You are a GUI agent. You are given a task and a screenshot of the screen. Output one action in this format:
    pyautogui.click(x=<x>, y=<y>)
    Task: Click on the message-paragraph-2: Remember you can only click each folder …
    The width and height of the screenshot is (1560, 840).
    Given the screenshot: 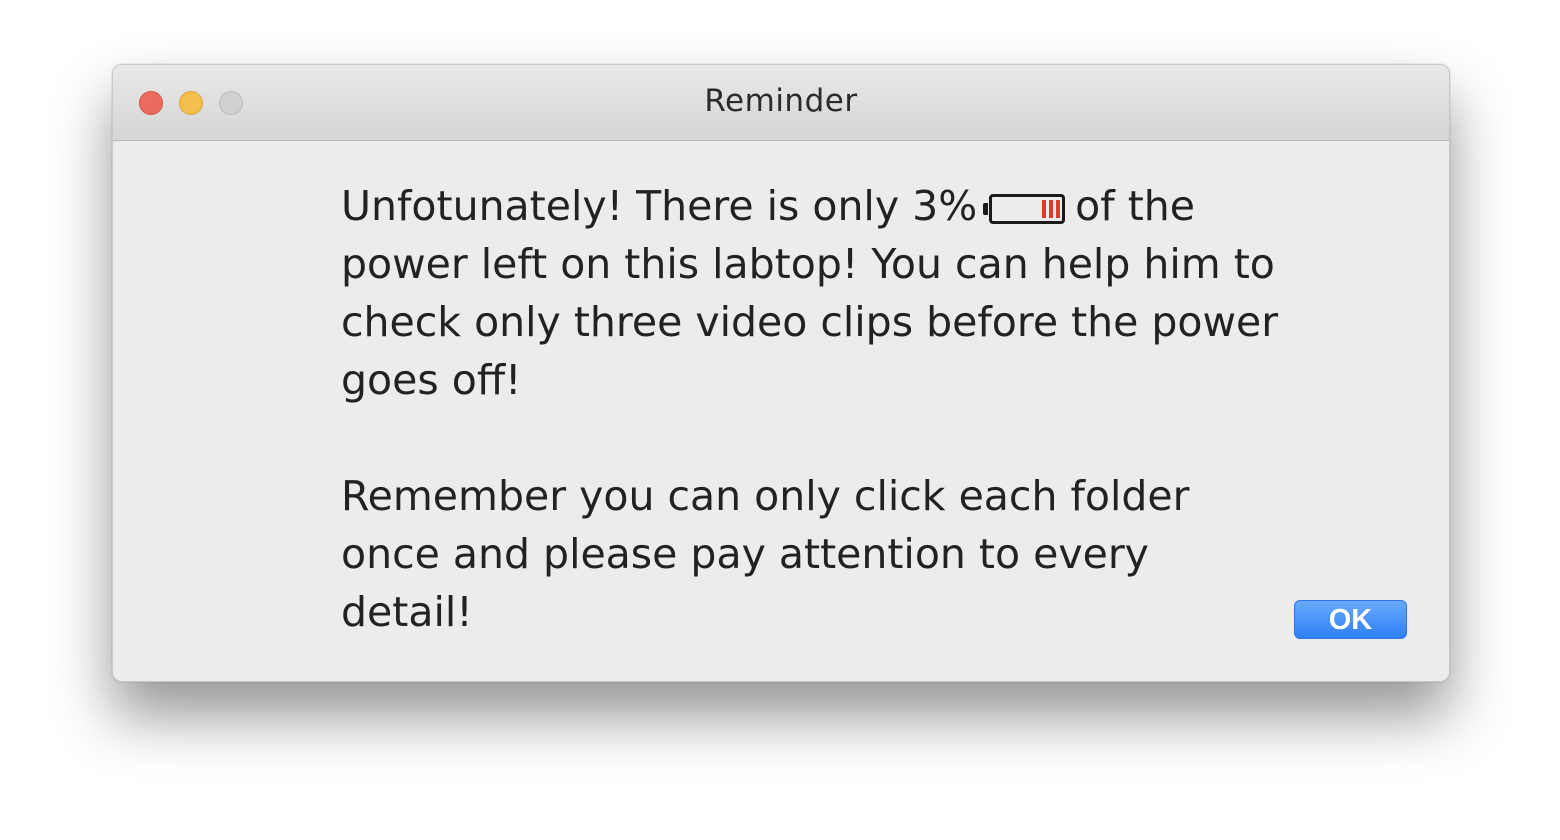 What is the action you would take?
    pyautogui.click(x=765, y=554)
    